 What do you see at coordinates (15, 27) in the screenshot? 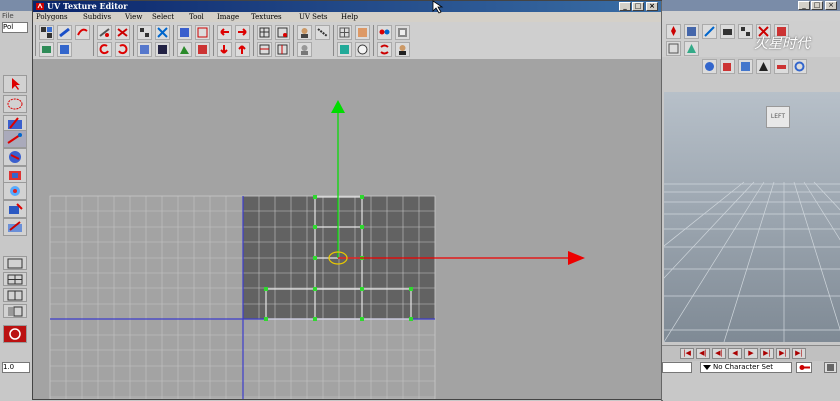
I see `host-mode-field: Pol` at bounding box center [15, 27].